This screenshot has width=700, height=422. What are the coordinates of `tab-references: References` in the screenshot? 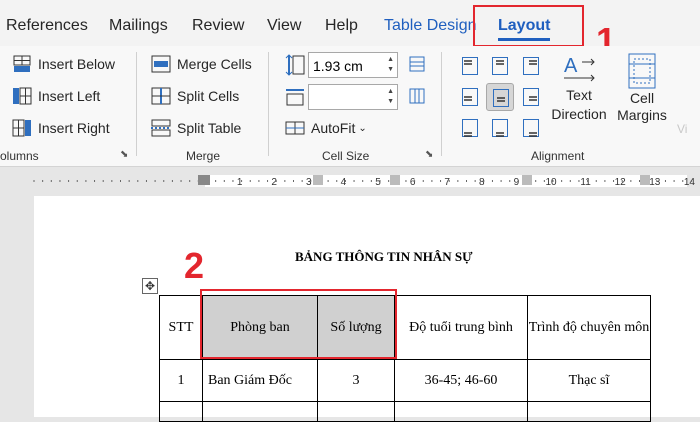 It's located at (47, 26).